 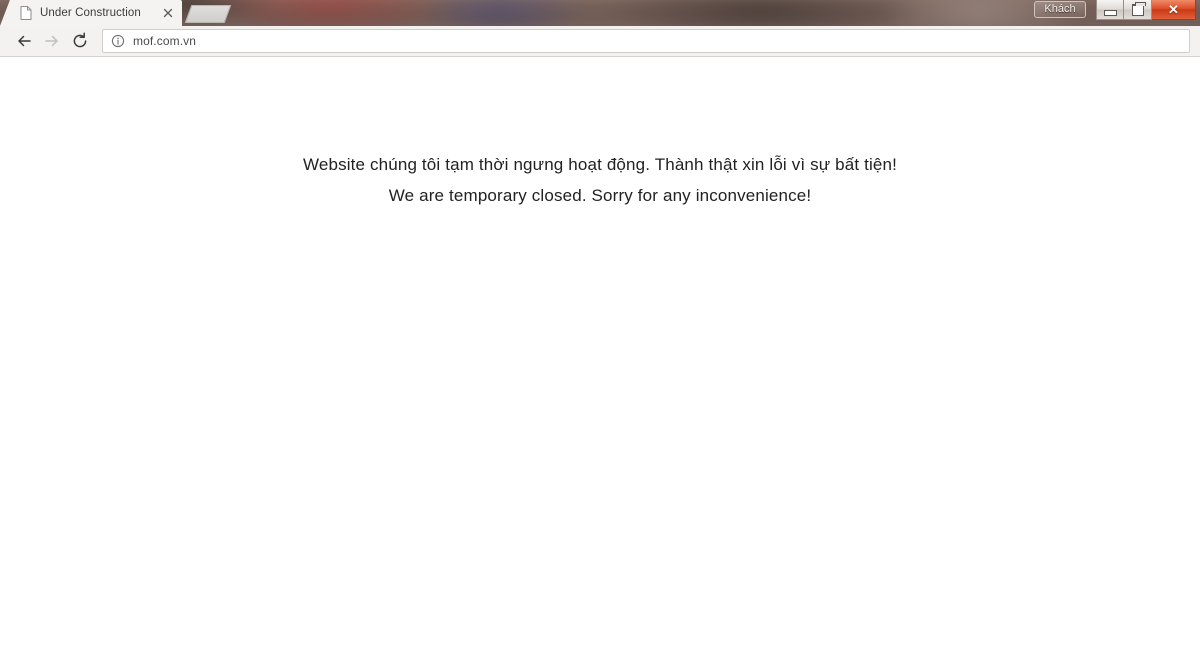 What do you see at coordinates (1060, 9) in the screenshot?
I see `guest-profile-button: Khách` at bounding box center [1060, 9].